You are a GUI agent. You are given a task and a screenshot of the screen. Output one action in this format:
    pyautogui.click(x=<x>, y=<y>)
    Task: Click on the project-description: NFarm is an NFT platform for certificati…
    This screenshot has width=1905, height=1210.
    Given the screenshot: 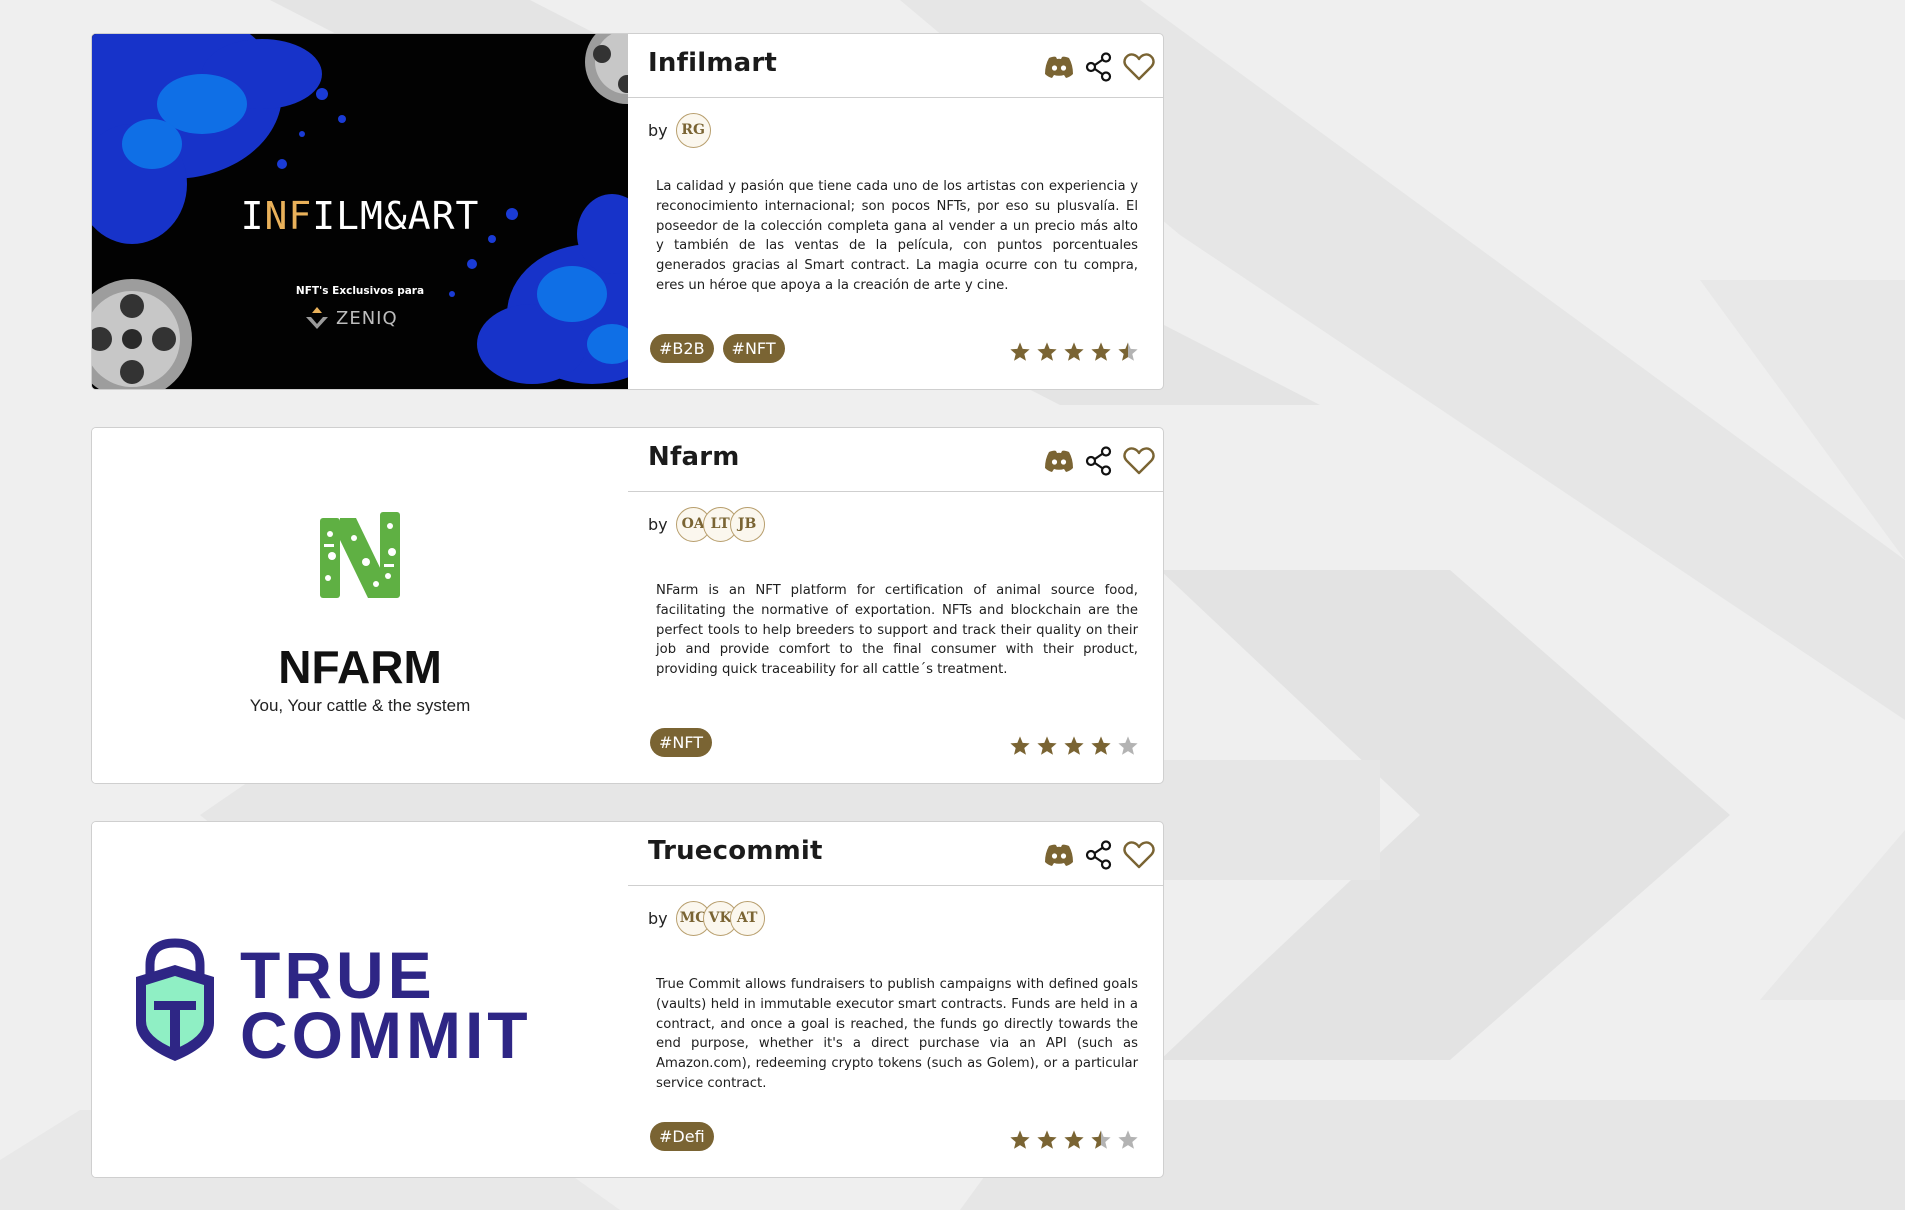 What is the action you would take?
    pyautogui.click(x=897, y=630)
    